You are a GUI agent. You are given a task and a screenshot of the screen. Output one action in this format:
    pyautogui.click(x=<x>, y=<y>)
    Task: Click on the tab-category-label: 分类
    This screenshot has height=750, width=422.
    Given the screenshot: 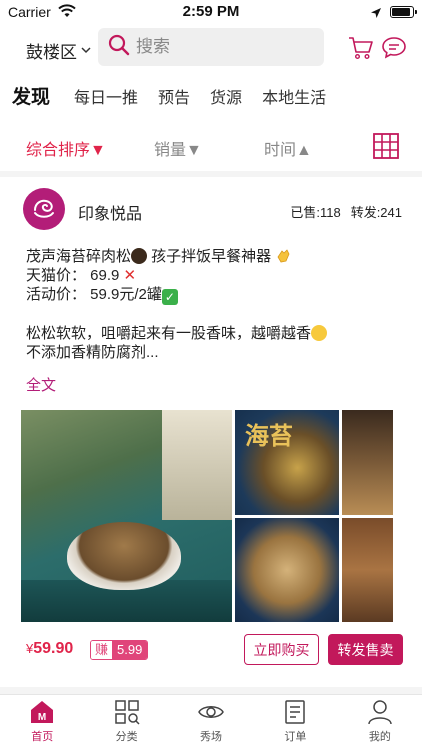 What is the action you would take?
    pyautogui.click(x=126, y=737)
    